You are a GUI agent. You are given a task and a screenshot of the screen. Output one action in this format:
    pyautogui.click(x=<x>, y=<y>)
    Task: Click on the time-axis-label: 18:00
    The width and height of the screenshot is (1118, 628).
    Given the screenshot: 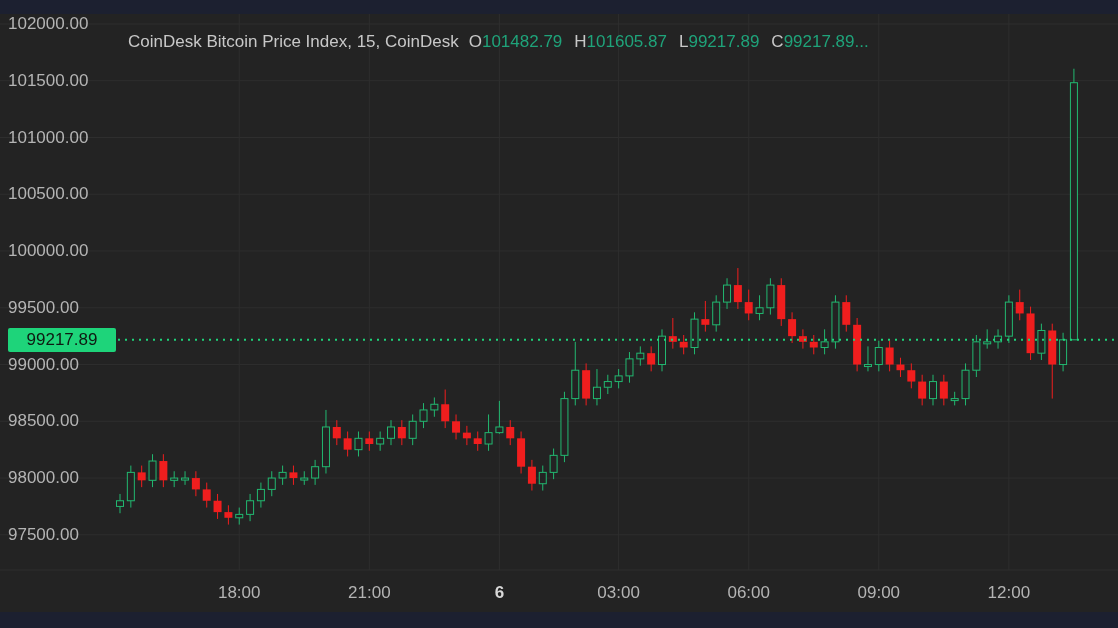 What is the action you would take?
    pyautogui.click(x=239, y=593)
    